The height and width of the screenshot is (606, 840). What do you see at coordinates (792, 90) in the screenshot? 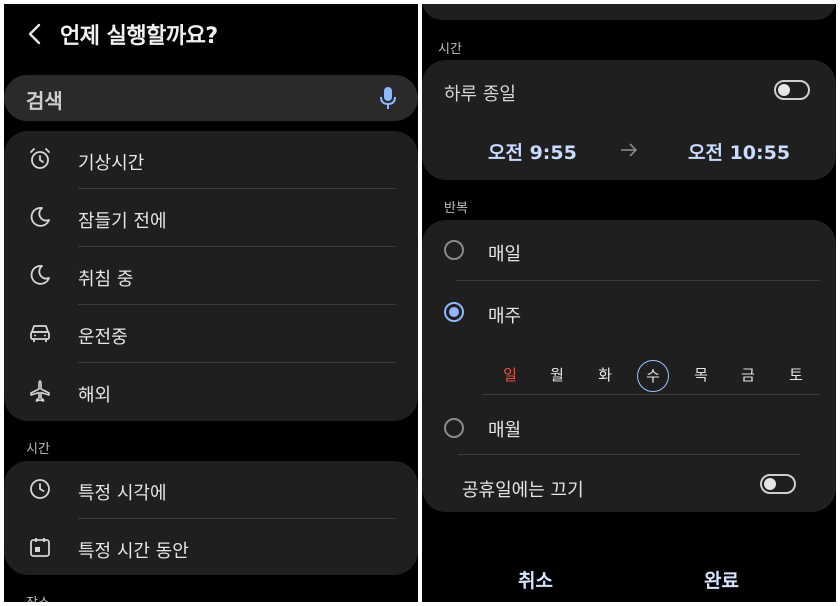
I see `all-day-toggle` at bounding box center [792, 90].